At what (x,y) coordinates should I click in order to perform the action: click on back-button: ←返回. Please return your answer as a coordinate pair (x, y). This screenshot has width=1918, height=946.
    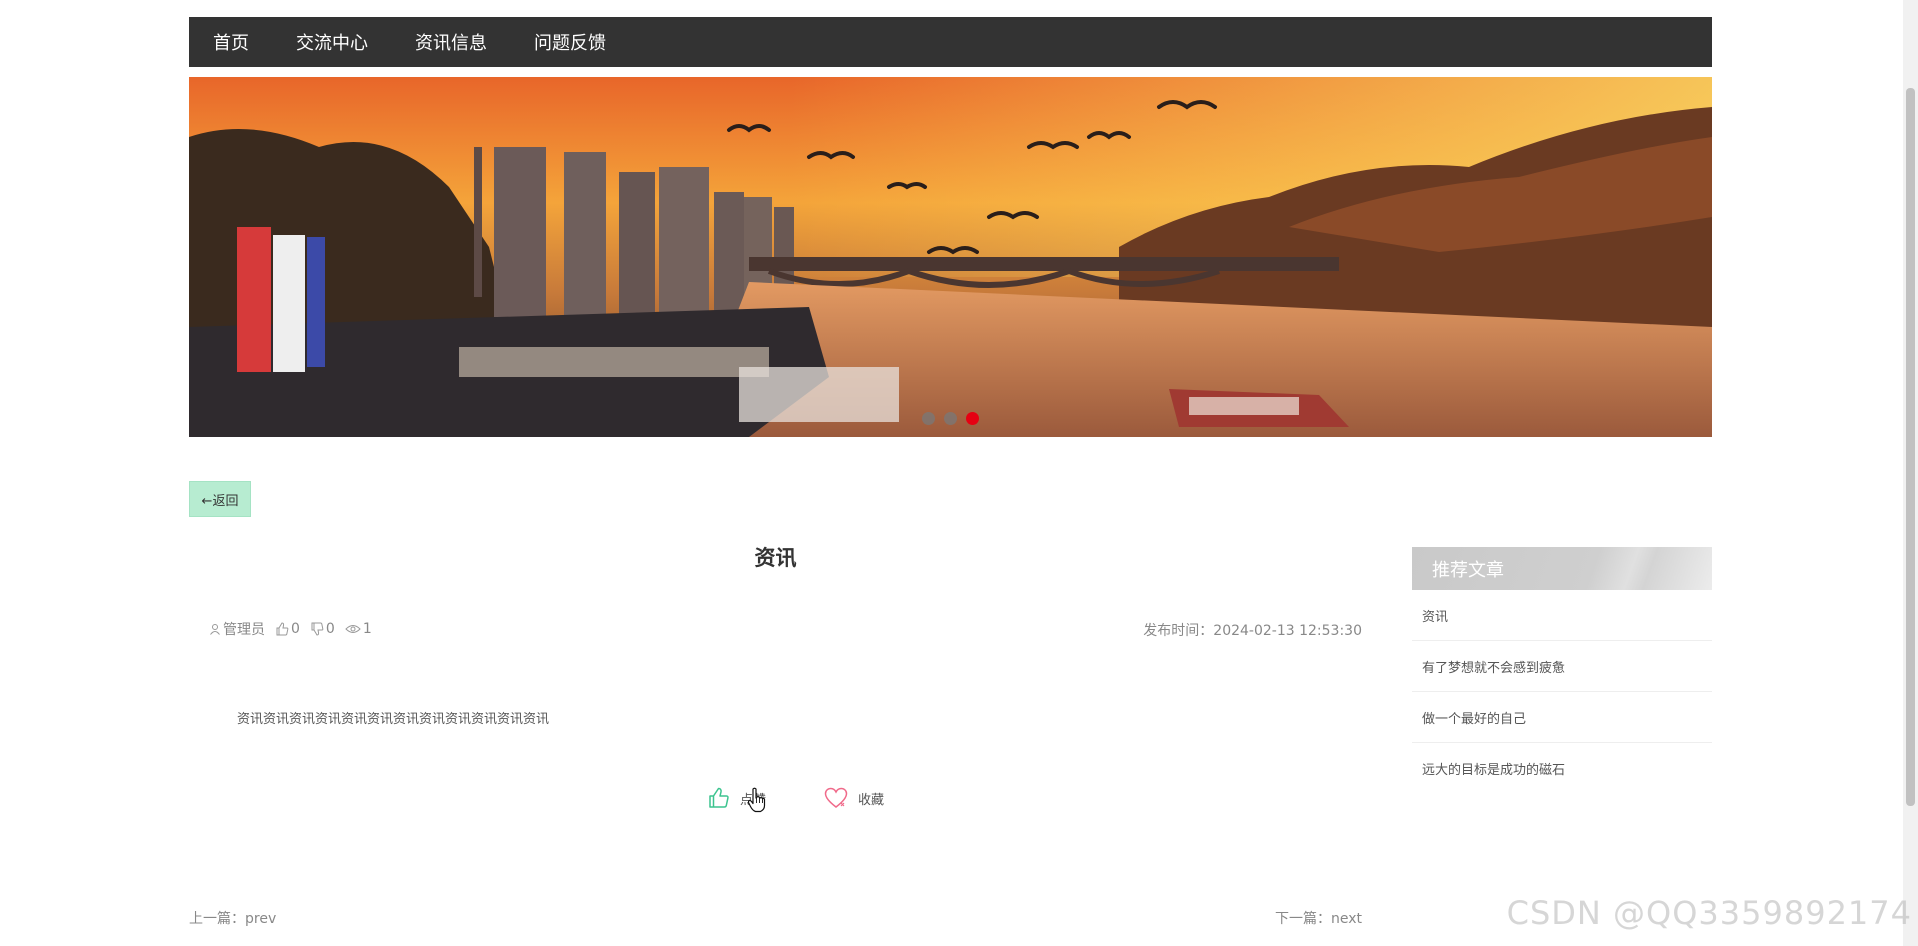
    Looking at the image, I should click on (220, 499).